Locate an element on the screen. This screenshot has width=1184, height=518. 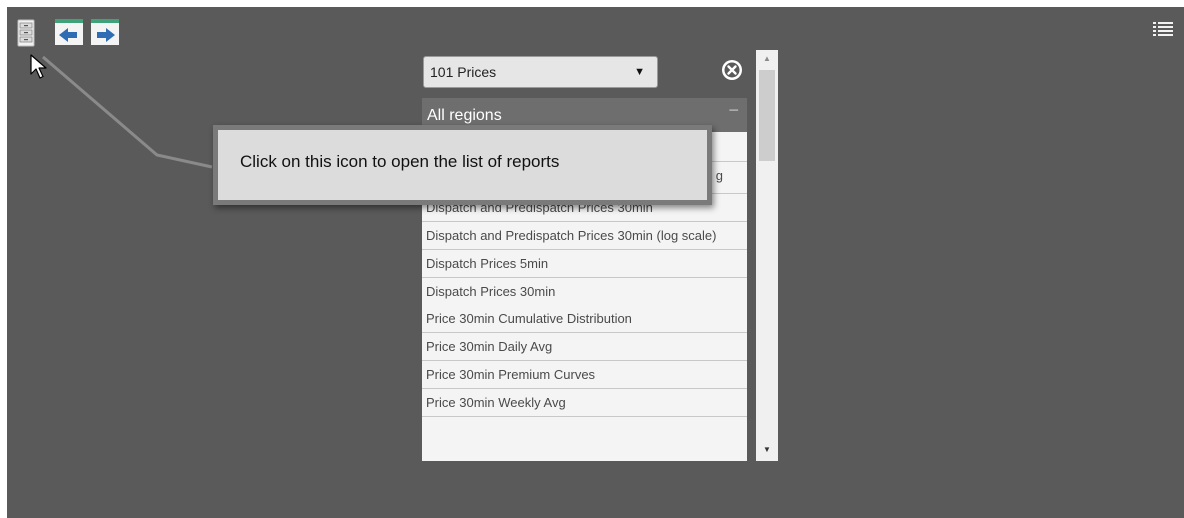
list-item-label: Dispatch Prices 5min is located at coordinates (487, 263).